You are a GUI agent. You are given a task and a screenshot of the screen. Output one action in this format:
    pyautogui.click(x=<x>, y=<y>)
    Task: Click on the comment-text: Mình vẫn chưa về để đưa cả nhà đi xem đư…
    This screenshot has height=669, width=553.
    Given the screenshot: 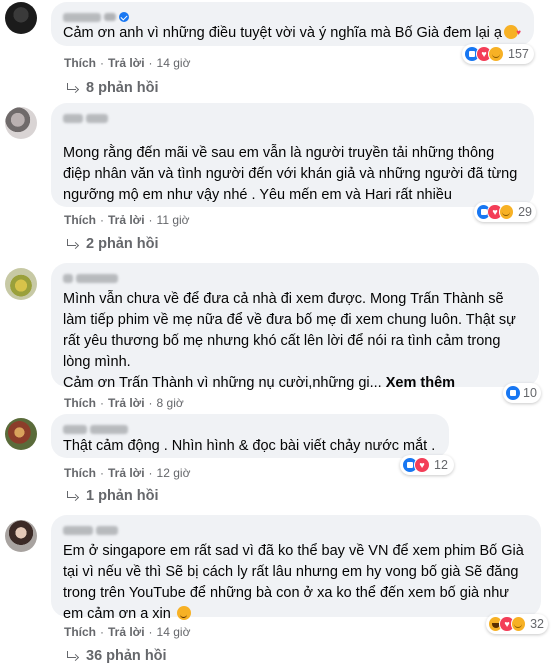 What is the action you would take?
    pyautogui.click(x=289, y=330)
    